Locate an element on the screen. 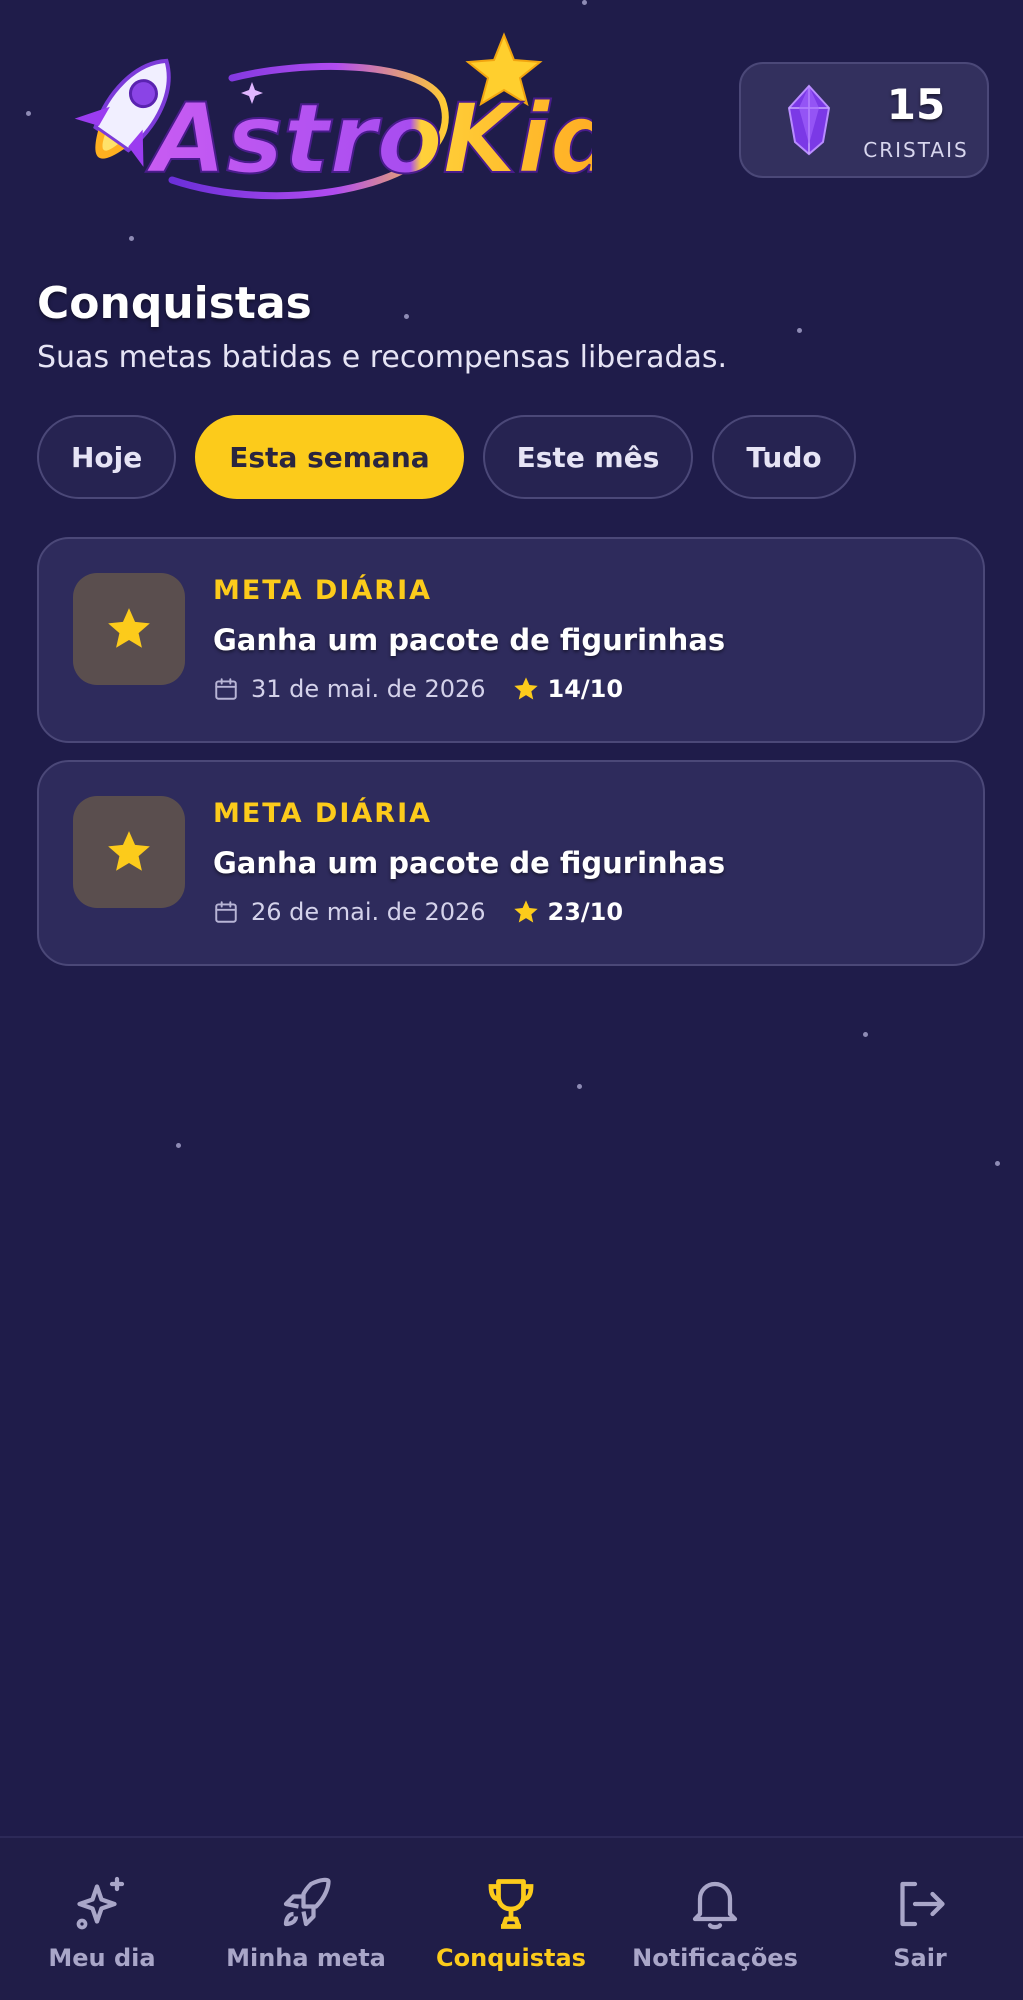  achievement-meta: 31 de mai. de 2026 14/10 is located at coordinates (418, 689).